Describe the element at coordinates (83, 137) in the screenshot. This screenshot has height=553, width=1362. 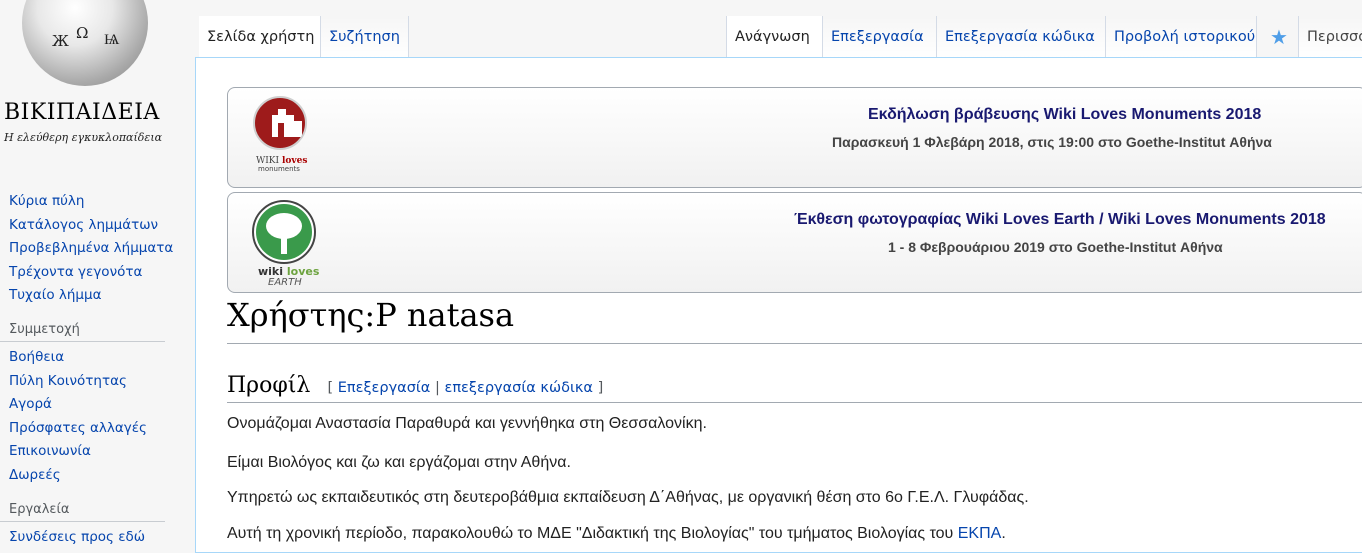
I see `logo-tagline: Η ελεύθερη εγκυκλοπαίδεια` at that location.